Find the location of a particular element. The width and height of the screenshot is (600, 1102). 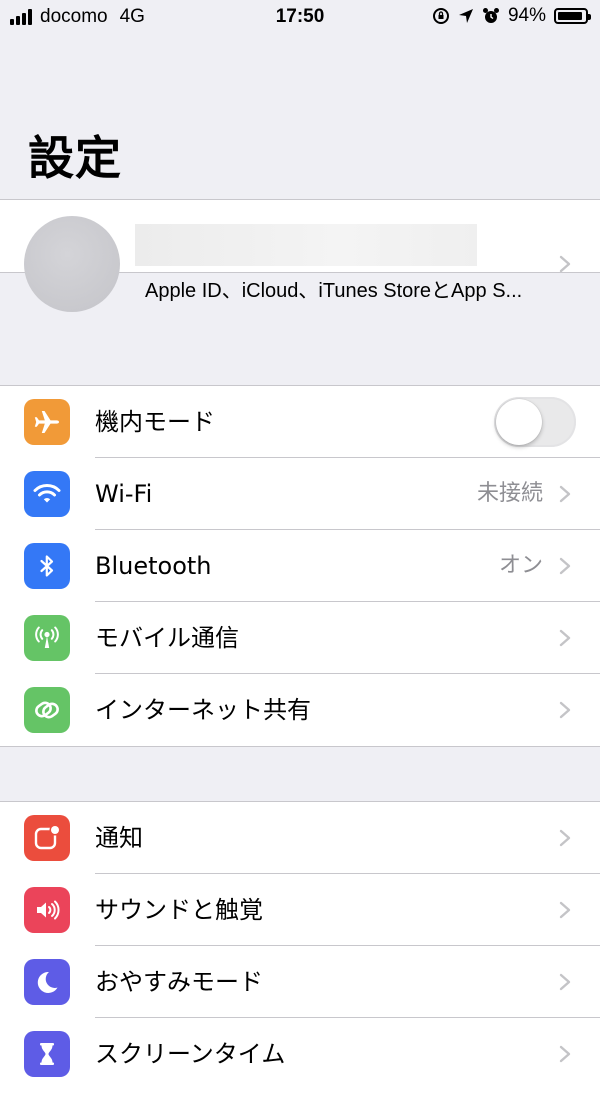

notifications-label: 通知 is located at coordinates (119, 838).